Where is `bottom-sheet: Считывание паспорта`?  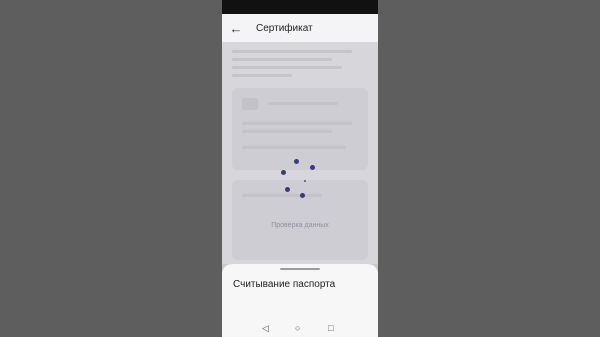 bottom-sheet: Считывание паспорта is located at coordinates (300, 292).